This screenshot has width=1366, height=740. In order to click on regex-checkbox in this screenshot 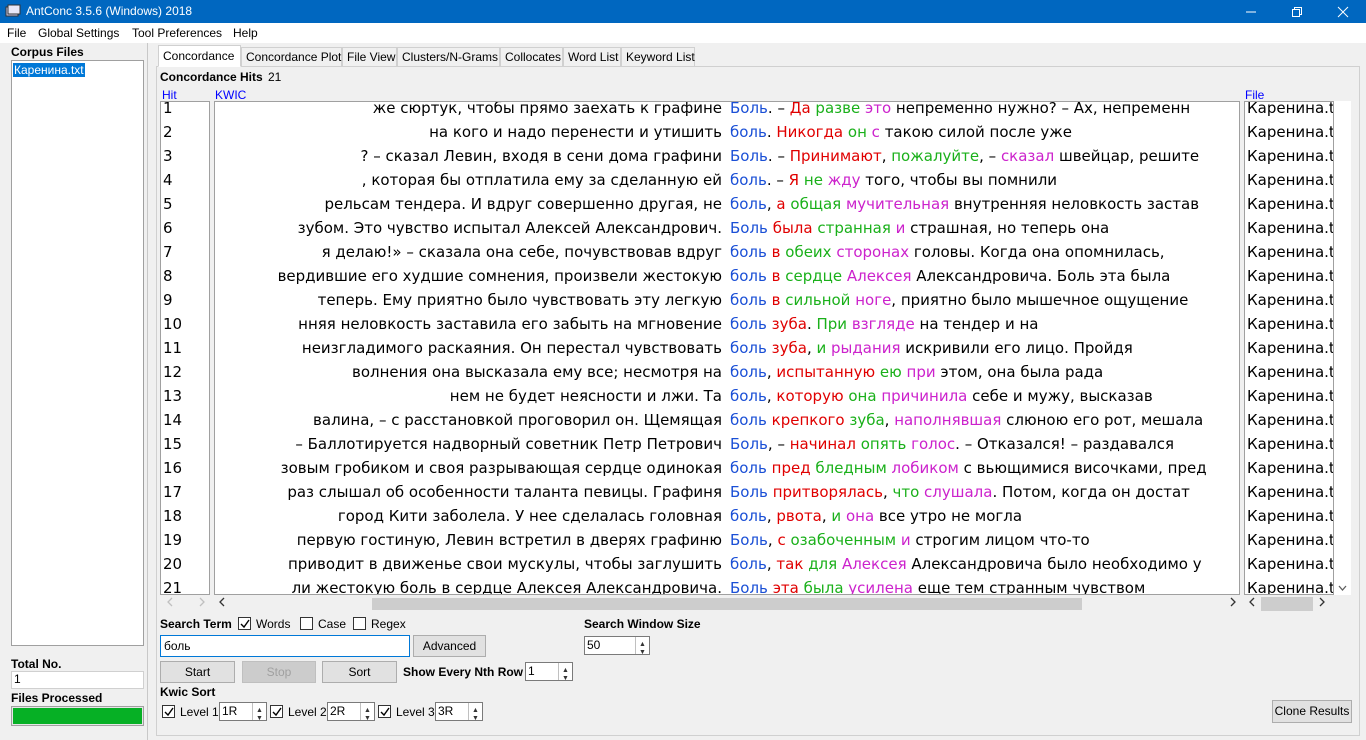, I will do `click(359, 623)`.